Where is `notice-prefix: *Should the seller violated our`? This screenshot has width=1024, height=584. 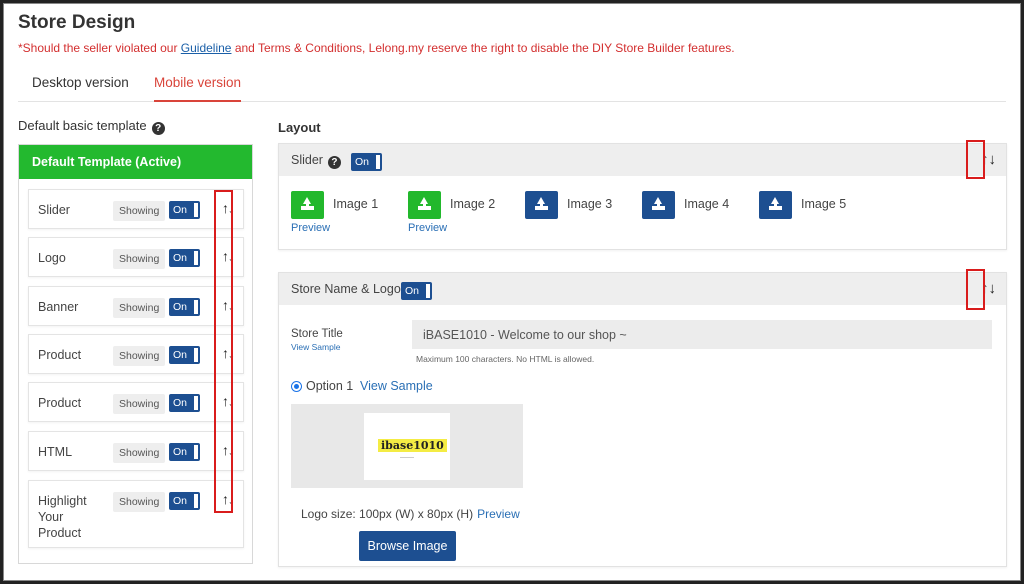 notice-prefix: *Should the seller violated our is located at coordinates (99, 48).